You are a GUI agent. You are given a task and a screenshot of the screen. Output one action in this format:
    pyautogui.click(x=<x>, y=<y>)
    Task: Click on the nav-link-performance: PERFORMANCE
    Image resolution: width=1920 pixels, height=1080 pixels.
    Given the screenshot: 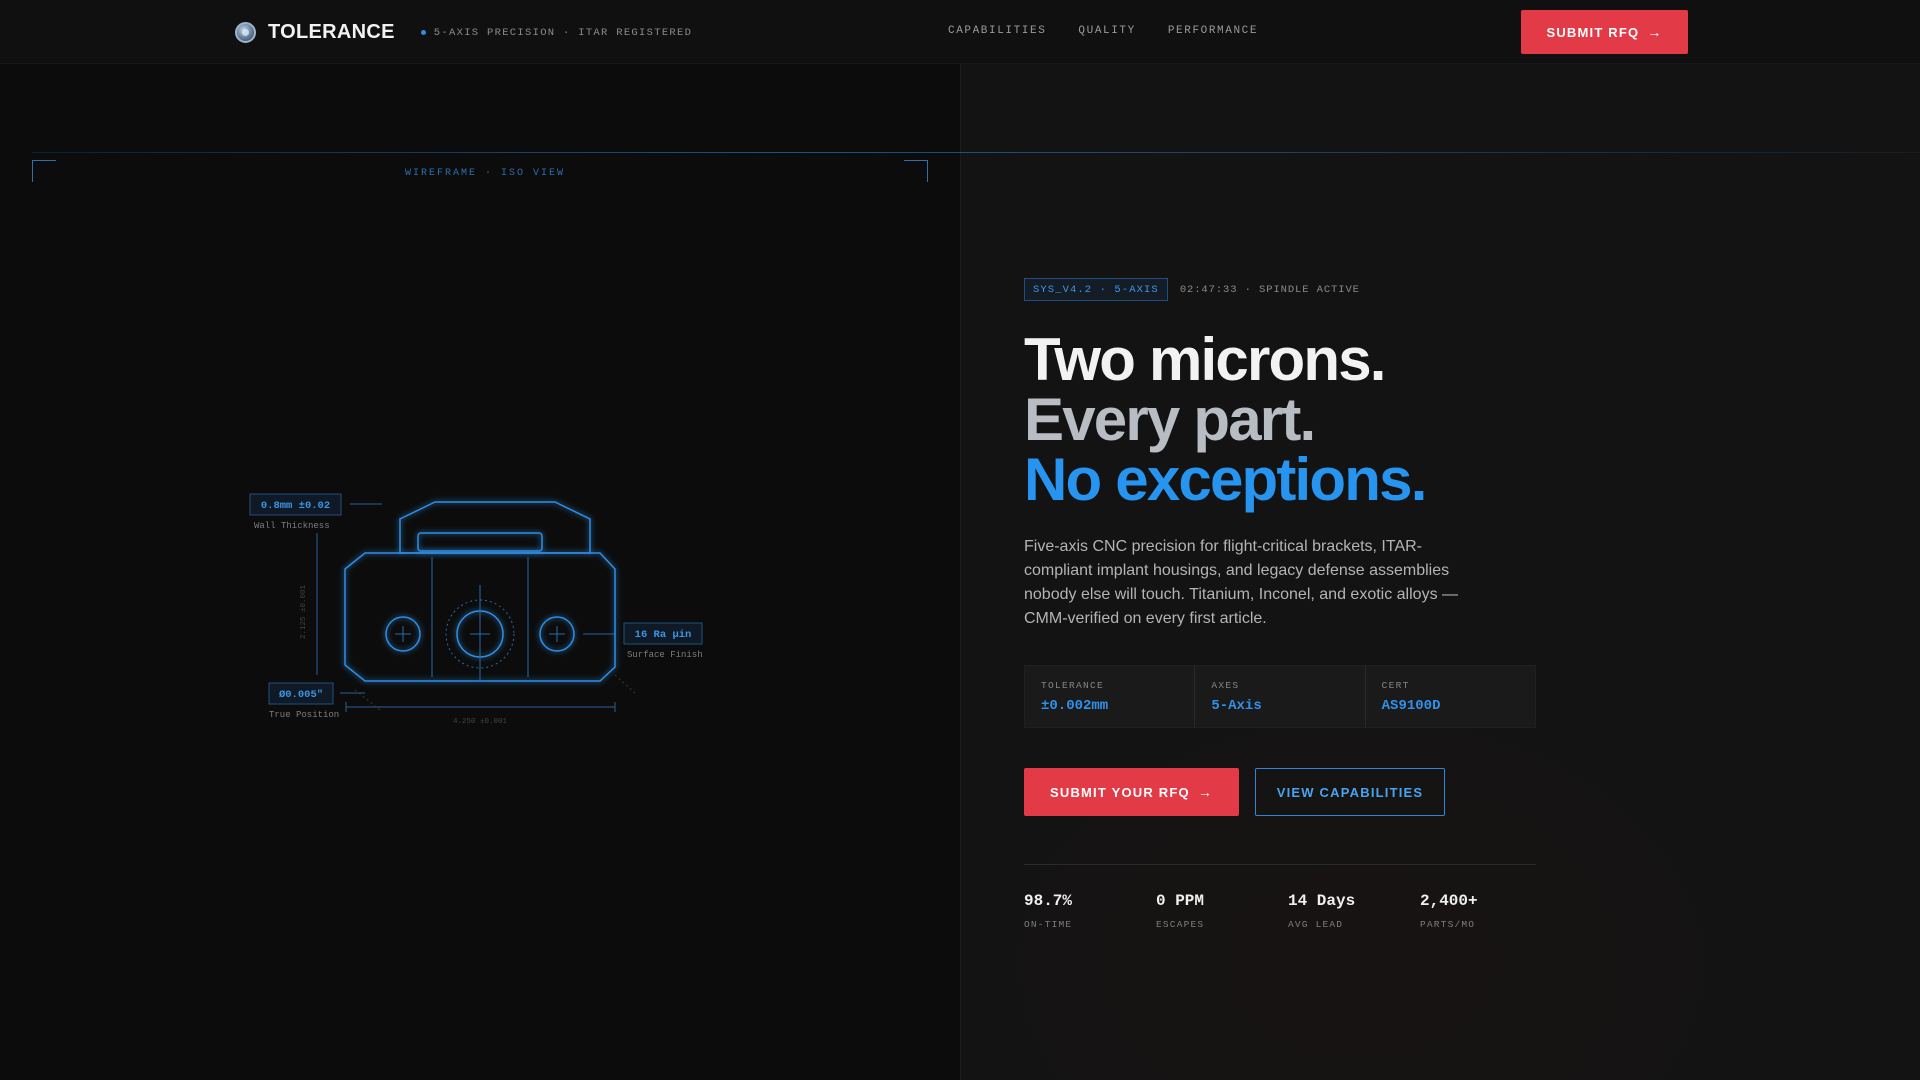 What is the action you would take?
    pyautogui.click(x=1213, y=31)
    